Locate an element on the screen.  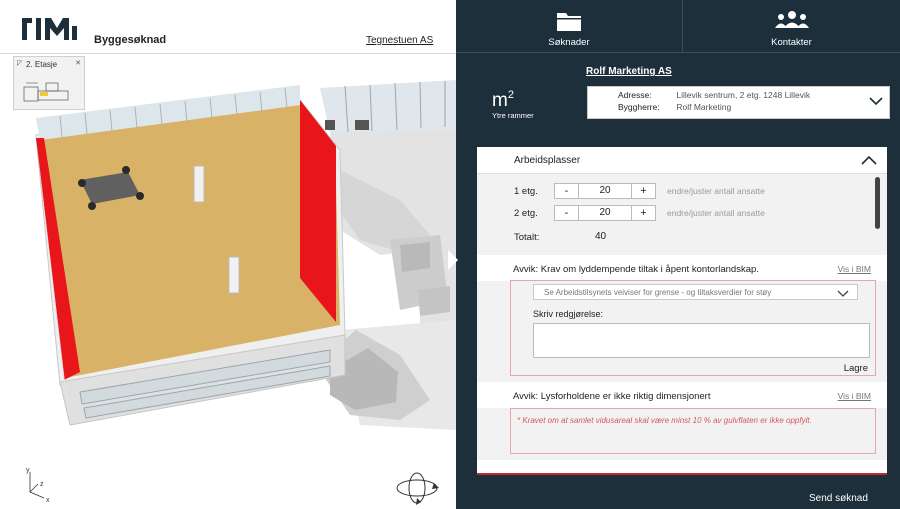
save-button: Lagre is located at coordinates (856, 368).